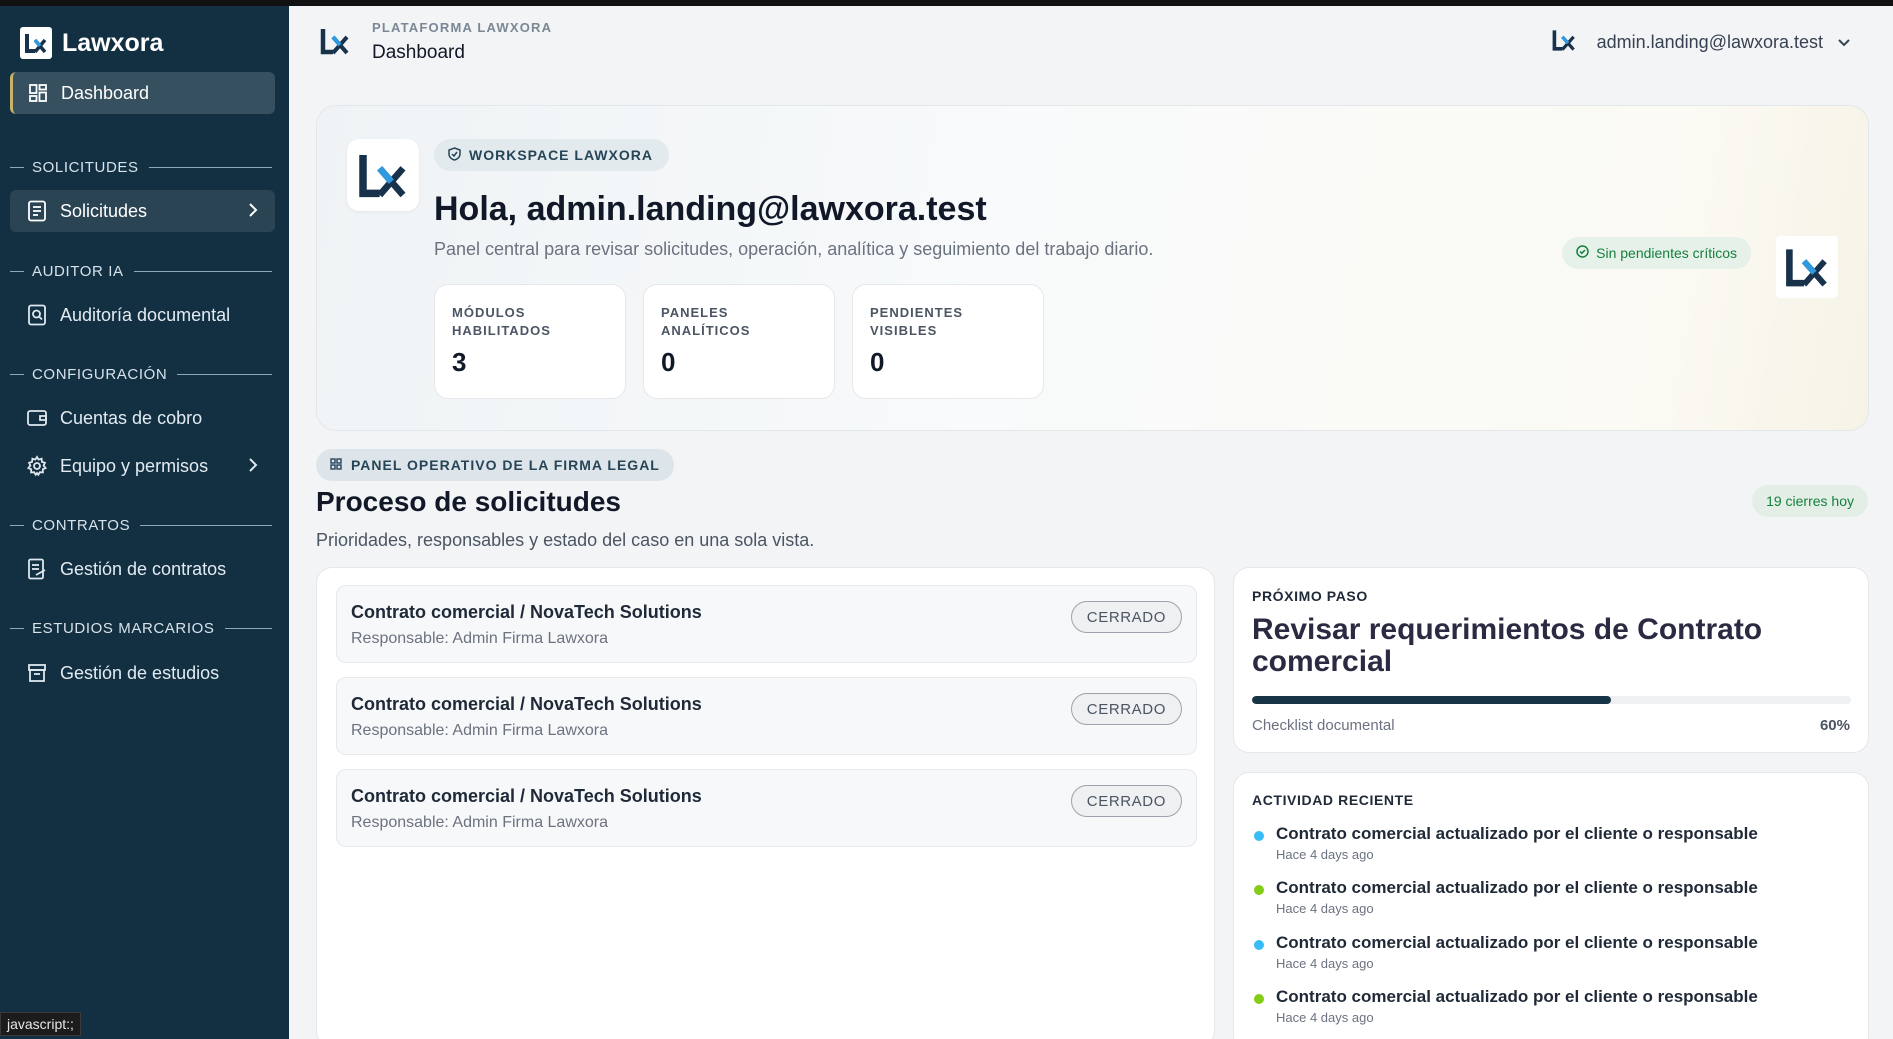  I want to click on section-title-contratos: CONTRATOS, so click(141, 525).